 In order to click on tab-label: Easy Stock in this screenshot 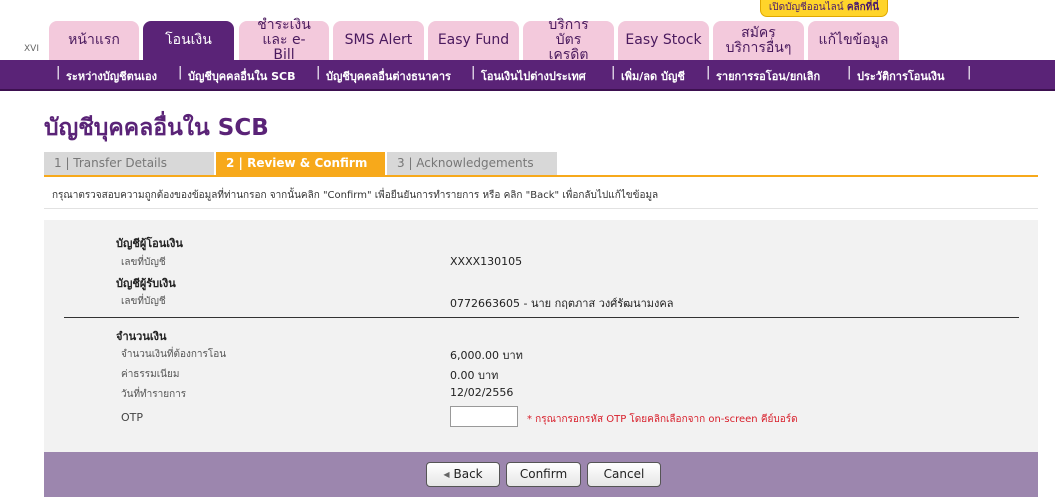, I will do `click(663, 40)`.